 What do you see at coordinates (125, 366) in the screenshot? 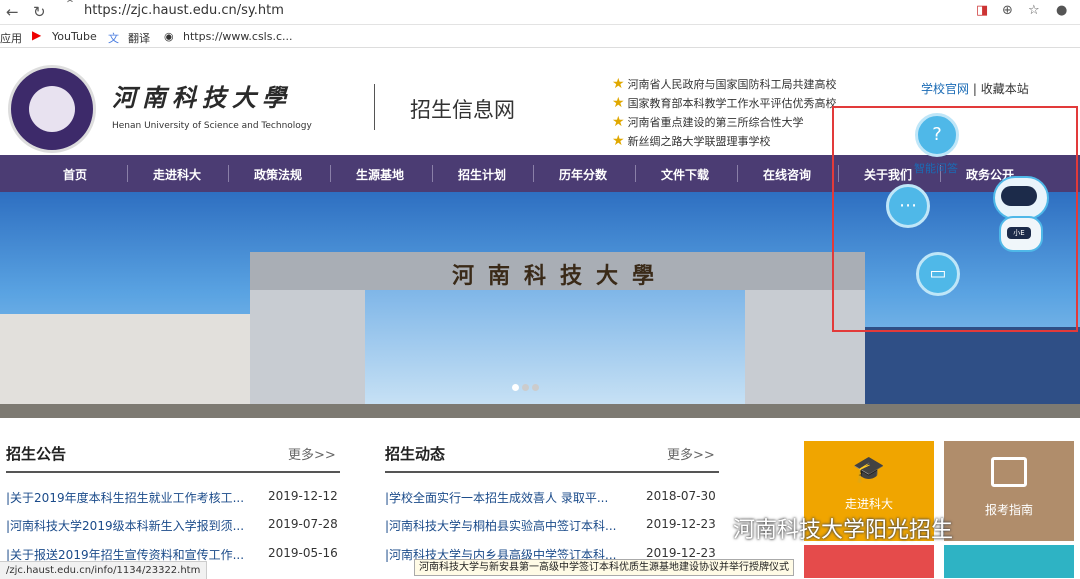
I see `left-building` at bounding box center [125, 366].